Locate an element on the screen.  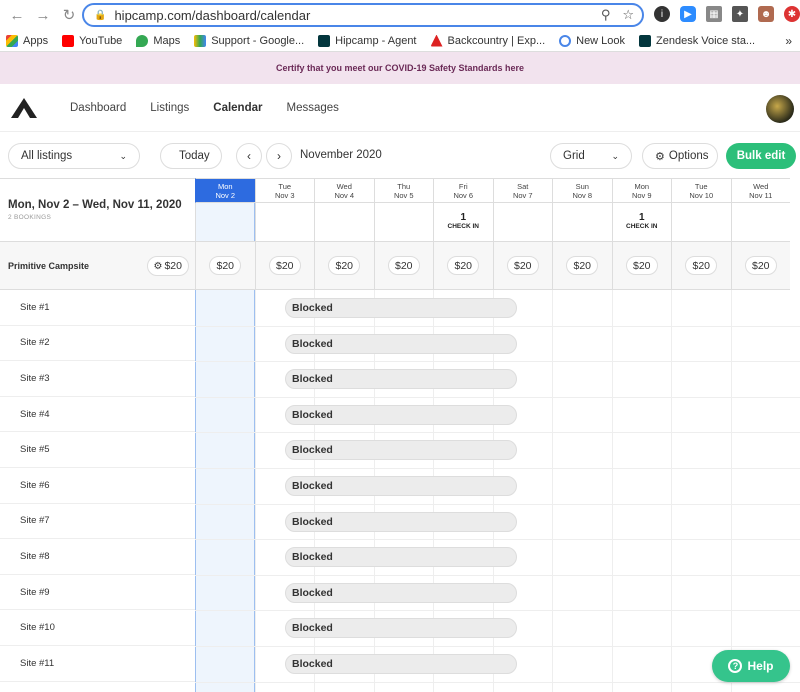
view-select: Grid ⌄ is located at coordinates (591, 156).